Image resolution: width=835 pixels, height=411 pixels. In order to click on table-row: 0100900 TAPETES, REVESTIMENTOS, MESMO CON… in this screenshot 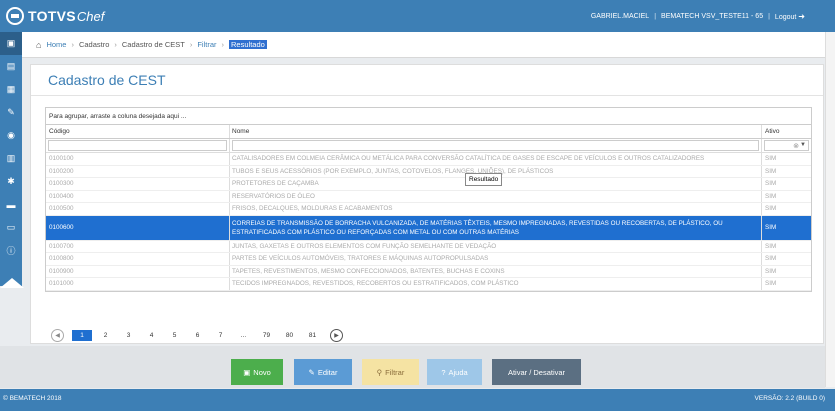, I will do `click(428, 271)`.